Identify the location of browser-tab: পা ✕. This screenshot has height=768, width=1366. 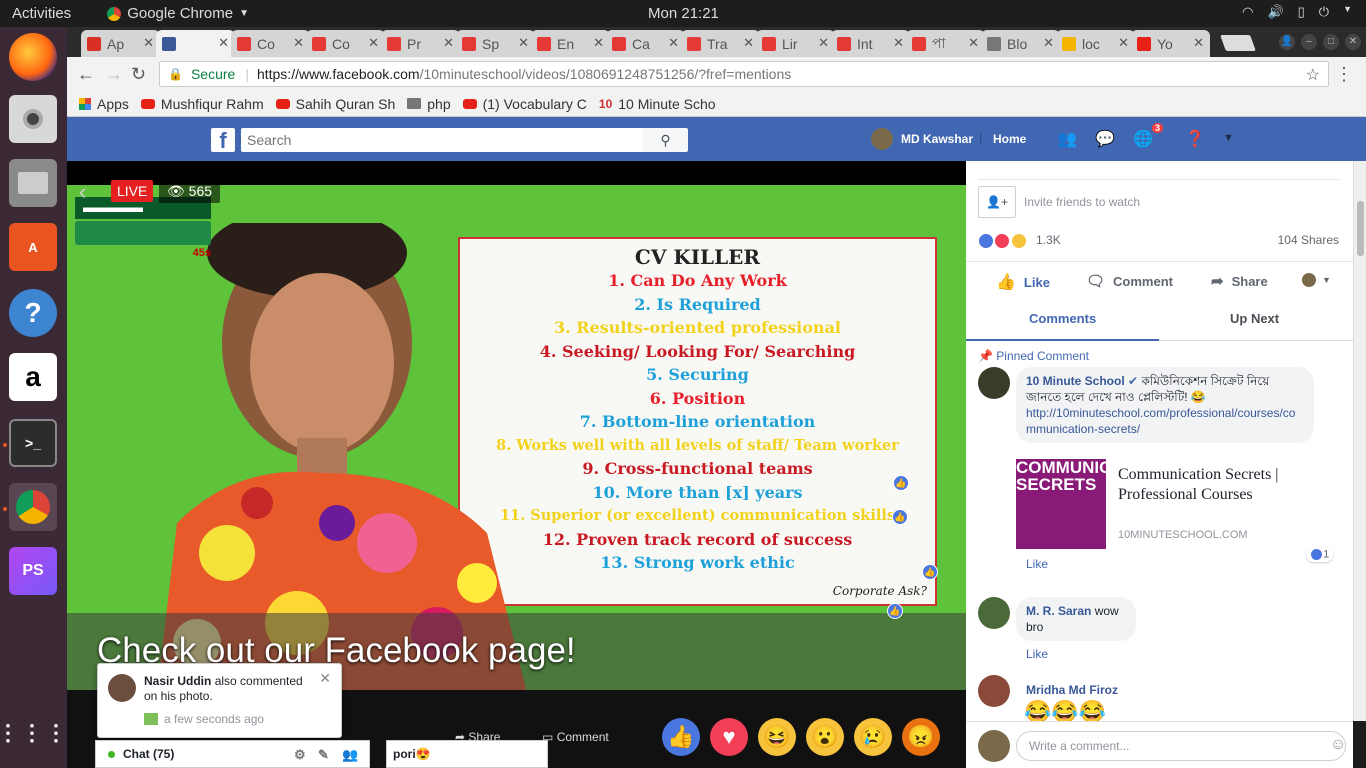
(945, 43).